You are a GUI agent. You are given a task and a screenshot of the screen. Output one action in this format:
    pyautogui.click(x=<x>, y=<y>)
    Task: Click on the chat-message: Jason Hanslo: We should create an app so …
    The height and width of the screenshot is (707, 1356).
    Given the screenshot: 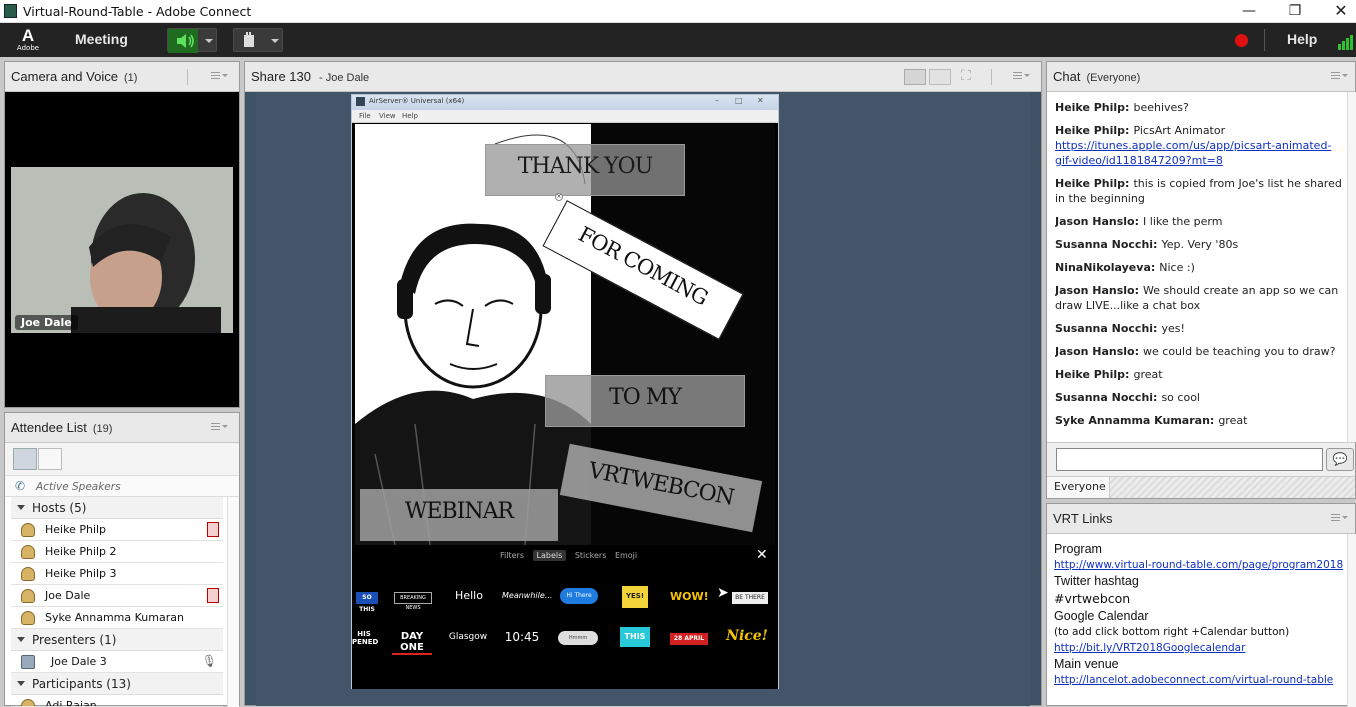 What is the action you would take?
    pyautogui.click(x=1200, y=298)
    